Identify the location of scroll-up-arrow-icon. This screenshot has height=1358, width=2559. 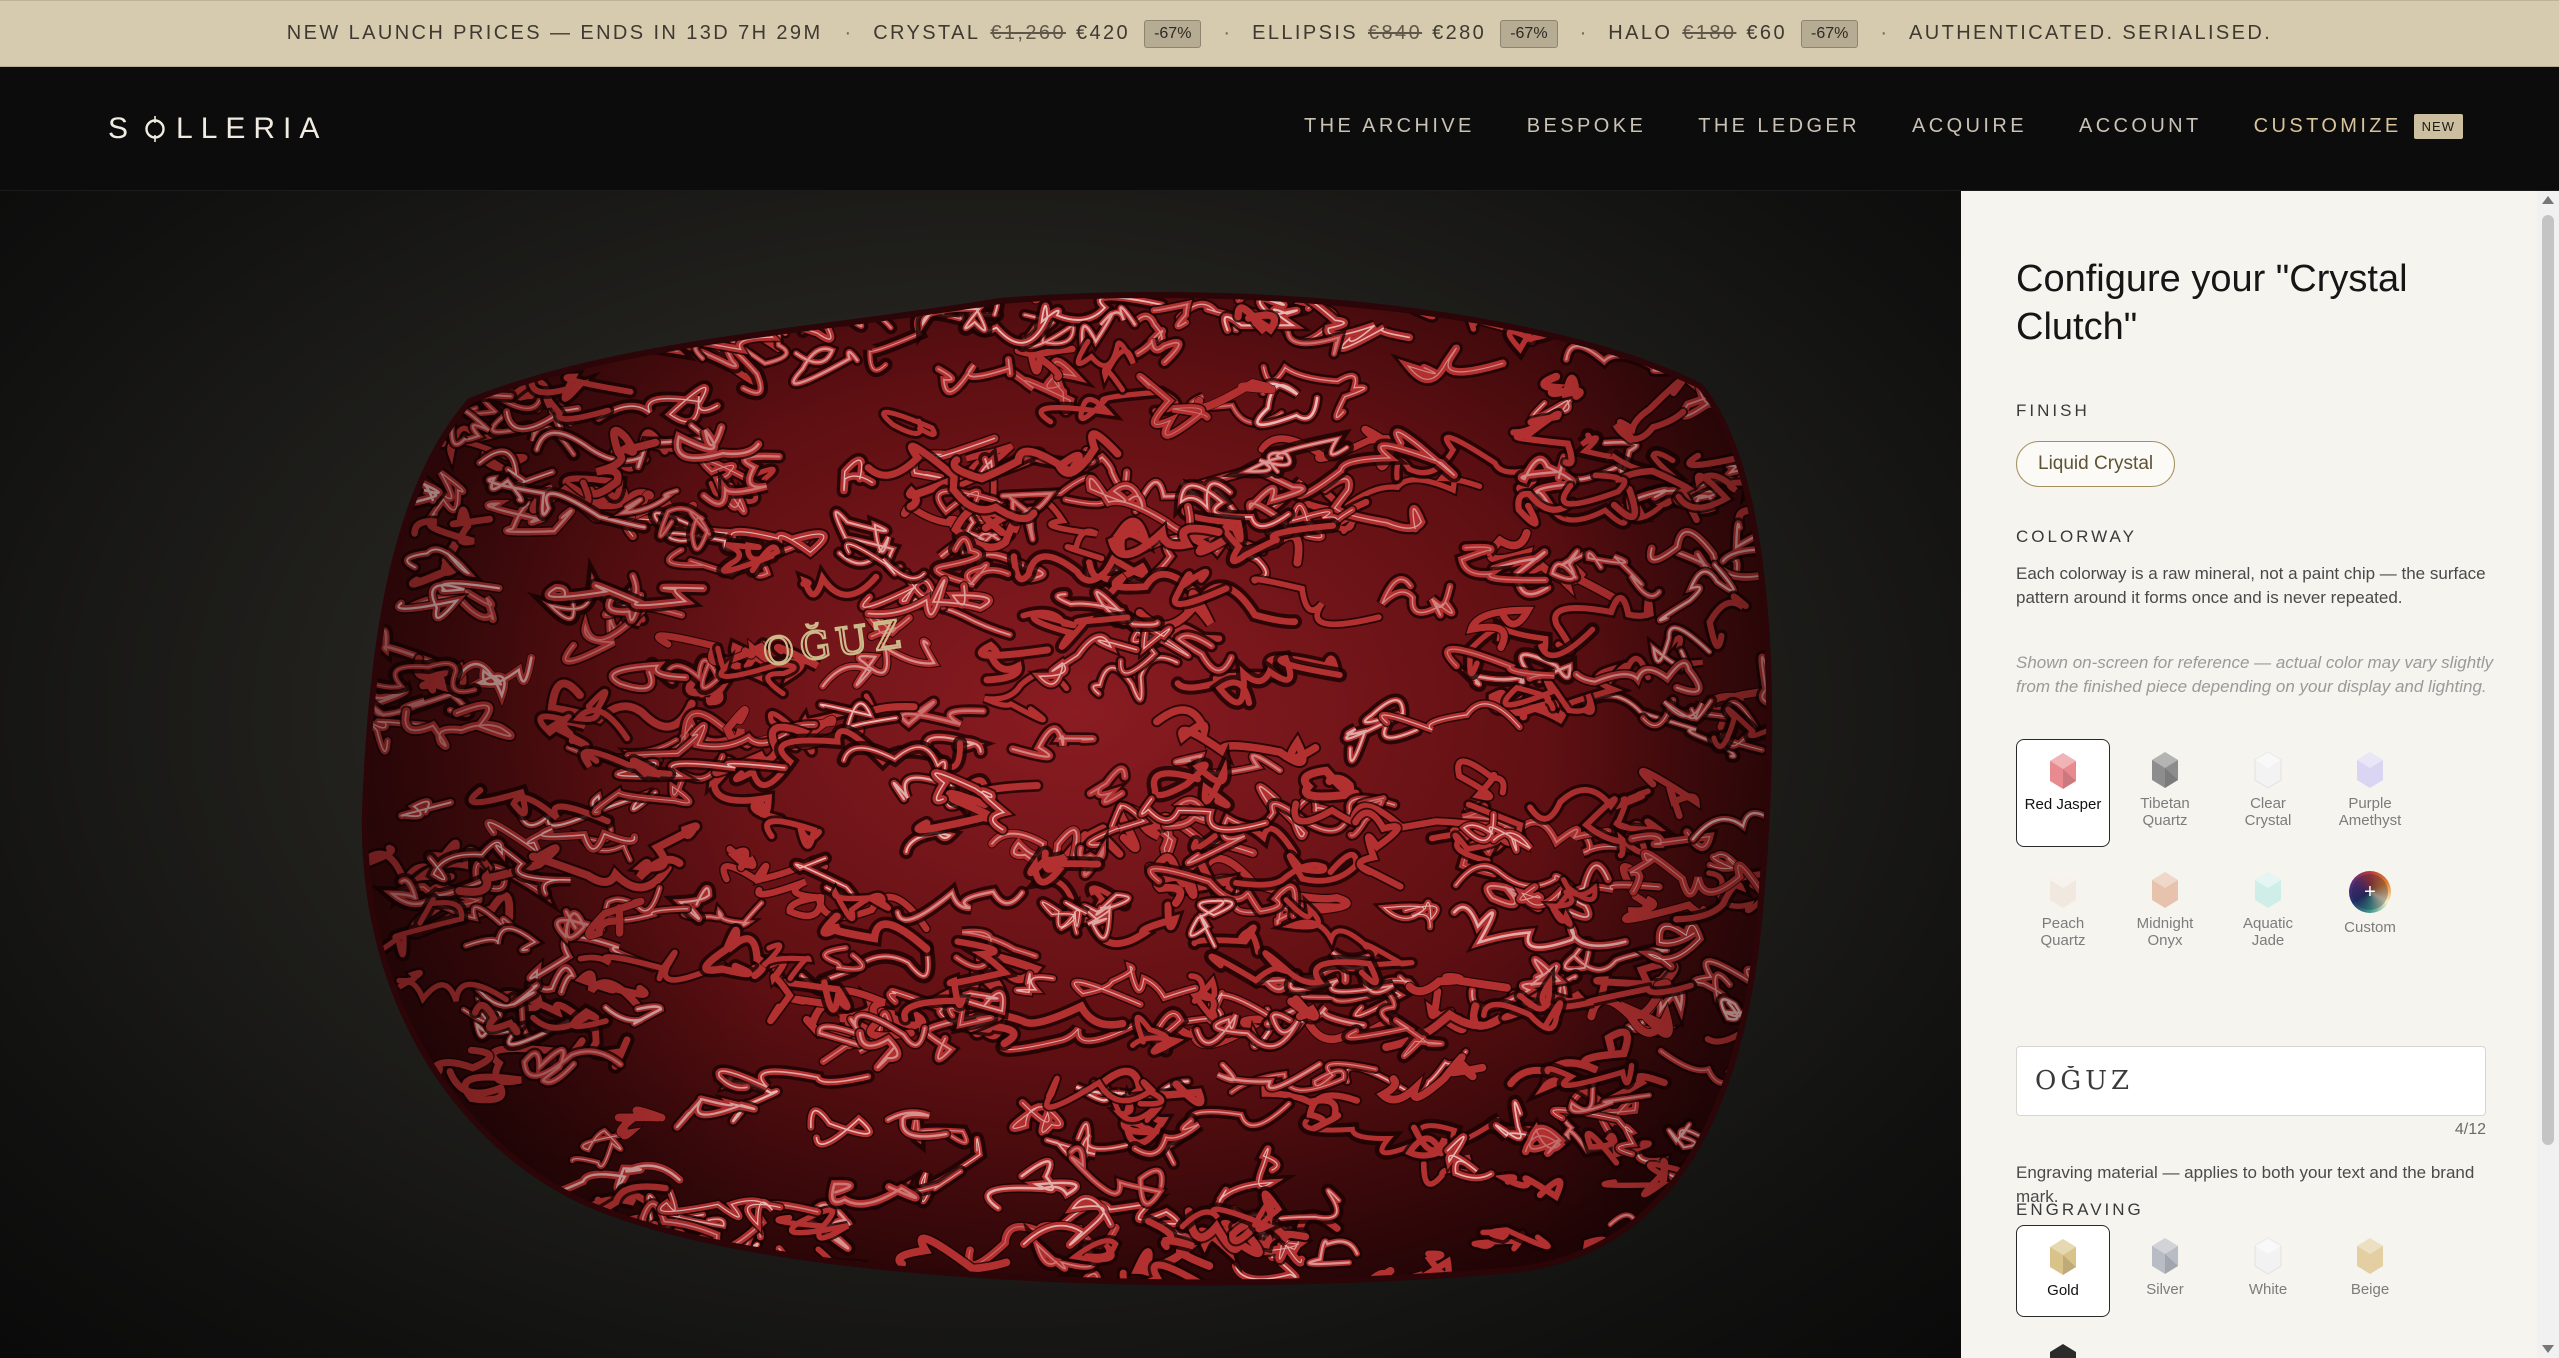
(2548, 200).